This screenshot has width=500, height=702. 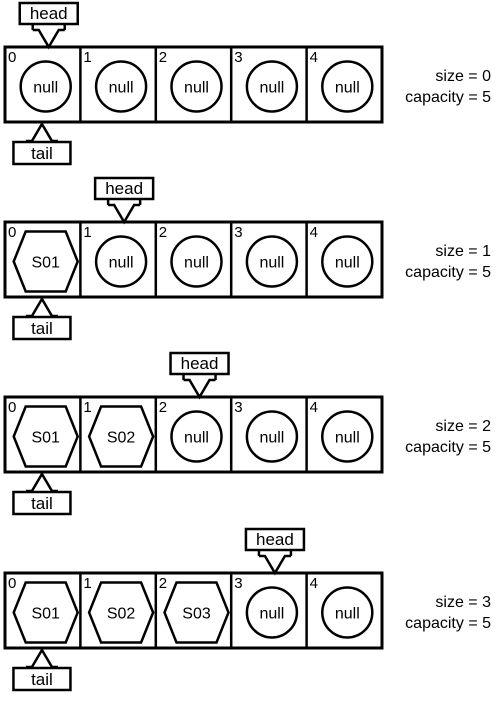 I want to click on element-value-label: S03, so click(x=196, y=614).